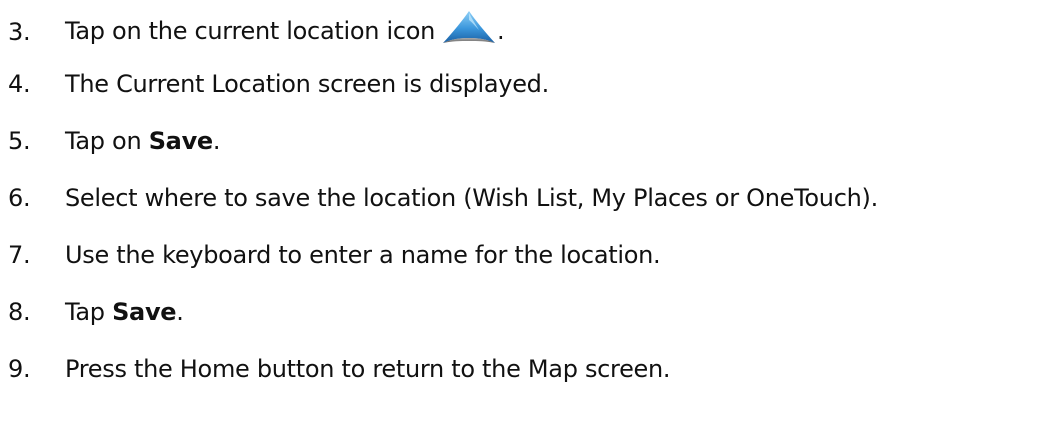  Describe the element at coordinates (19, 198) in the screenshot. I see `step-number: 6.` at that location.